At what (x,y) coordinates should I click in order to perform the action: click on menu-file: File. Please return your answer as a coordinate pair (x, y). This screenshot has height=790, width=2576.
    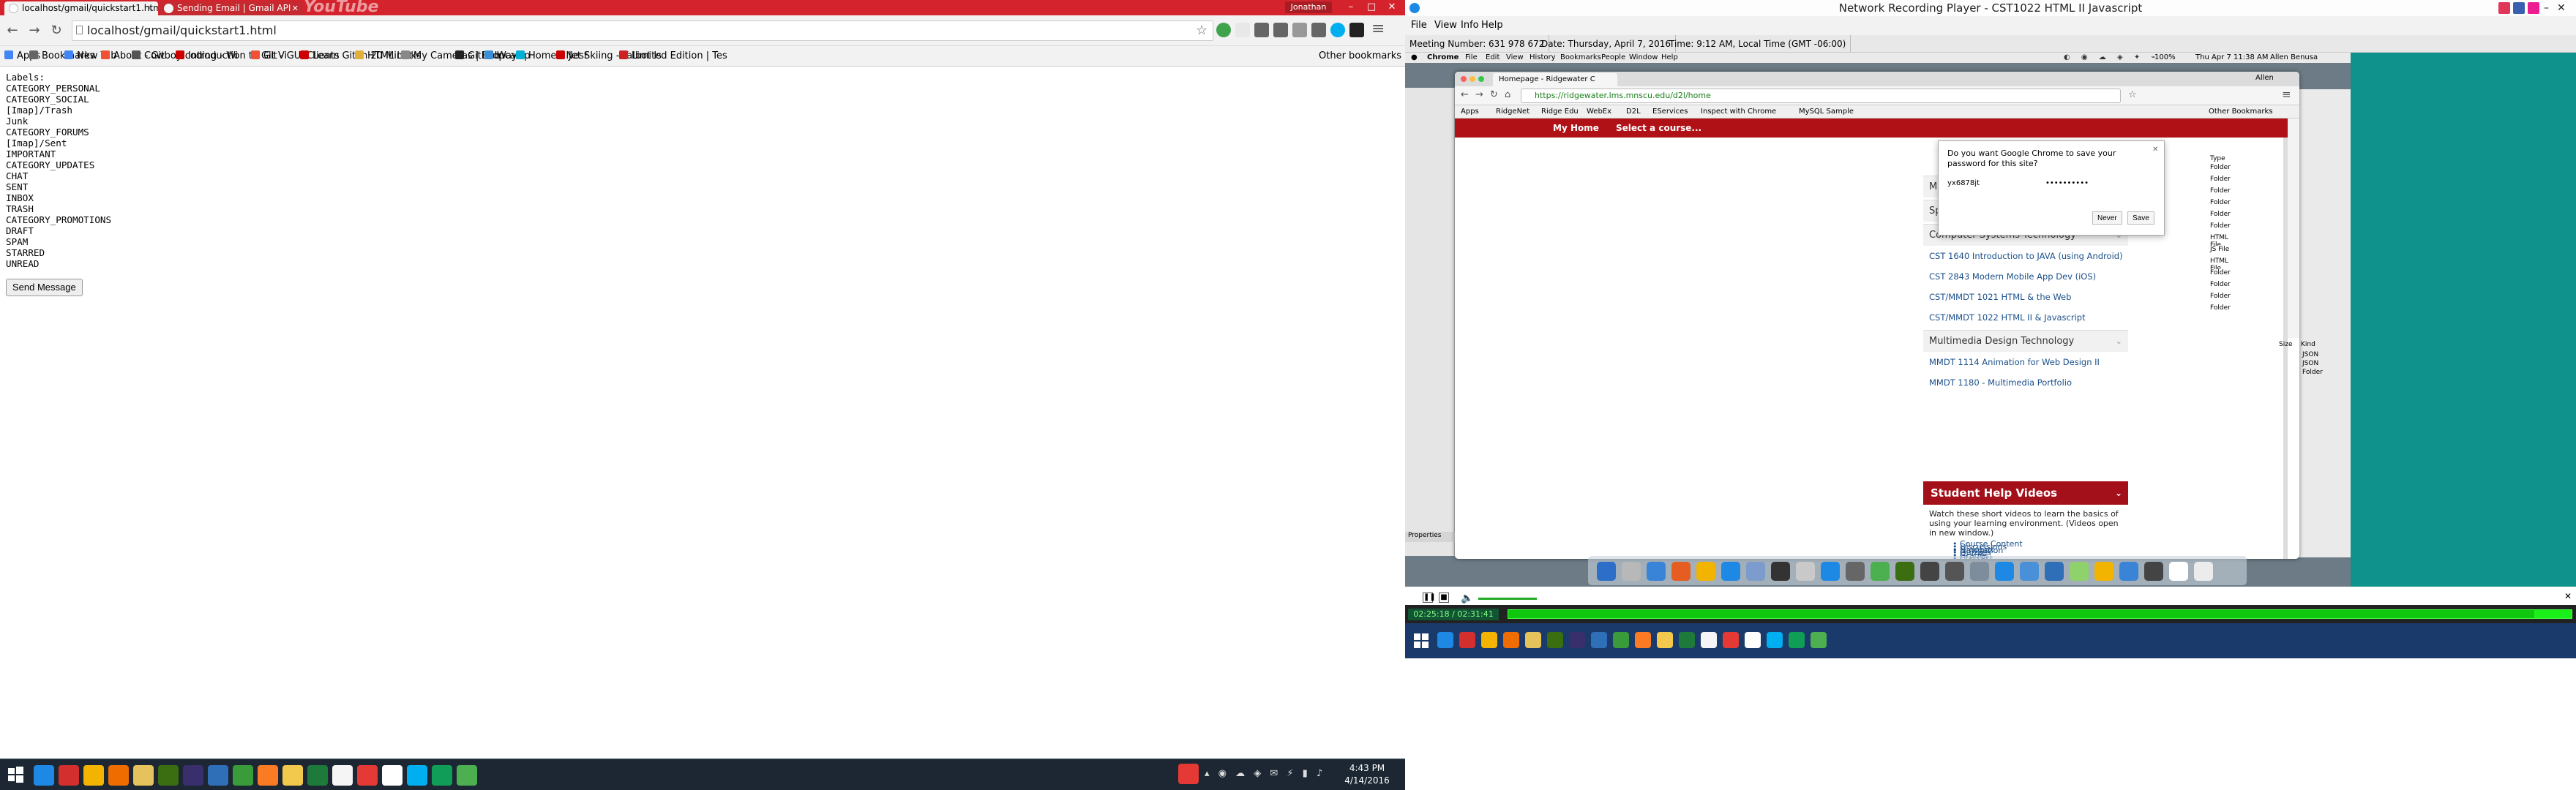
    Looking at the image, I should click on (1419, 25).